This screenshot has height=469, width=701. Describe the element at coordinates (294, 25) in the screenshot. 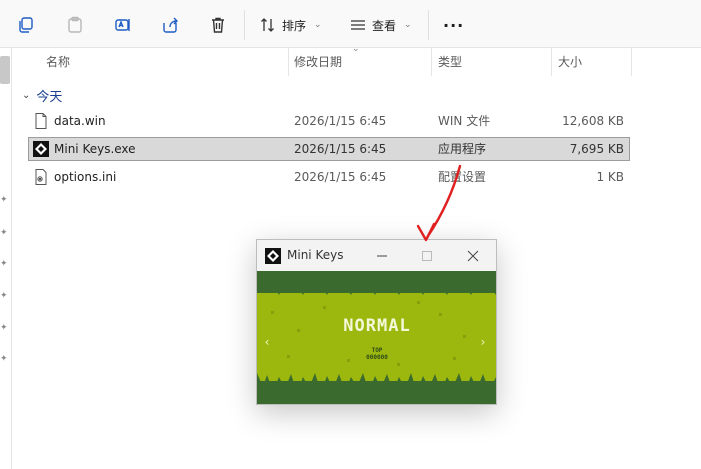

I see `sort-label: 排序` at that location.